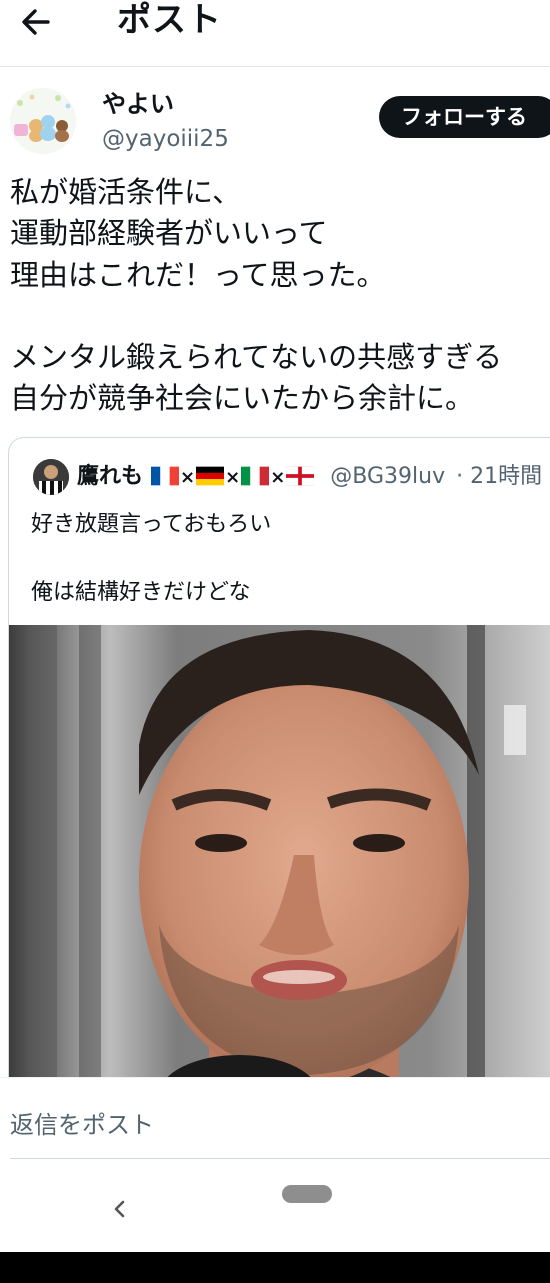 This screenshot has height=1283, width=550. What do you see at coordinates (210, 476) in the screenshot?
I see `germany-flag-icon` at bounding box center [210, 476].